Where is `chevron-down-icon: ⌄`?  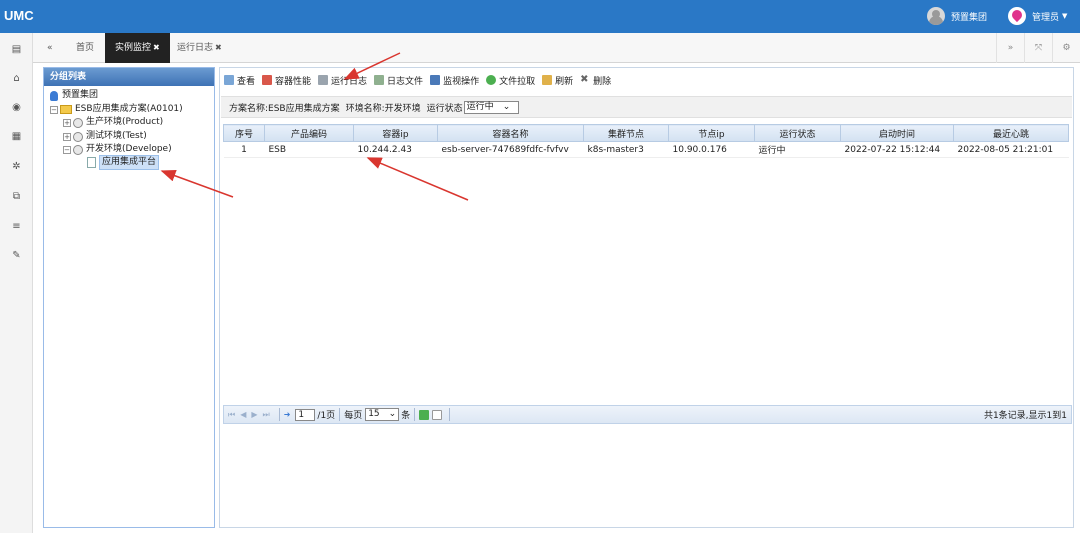
chevron-down-icon: ⌄ is located at coordinates (392, 414).